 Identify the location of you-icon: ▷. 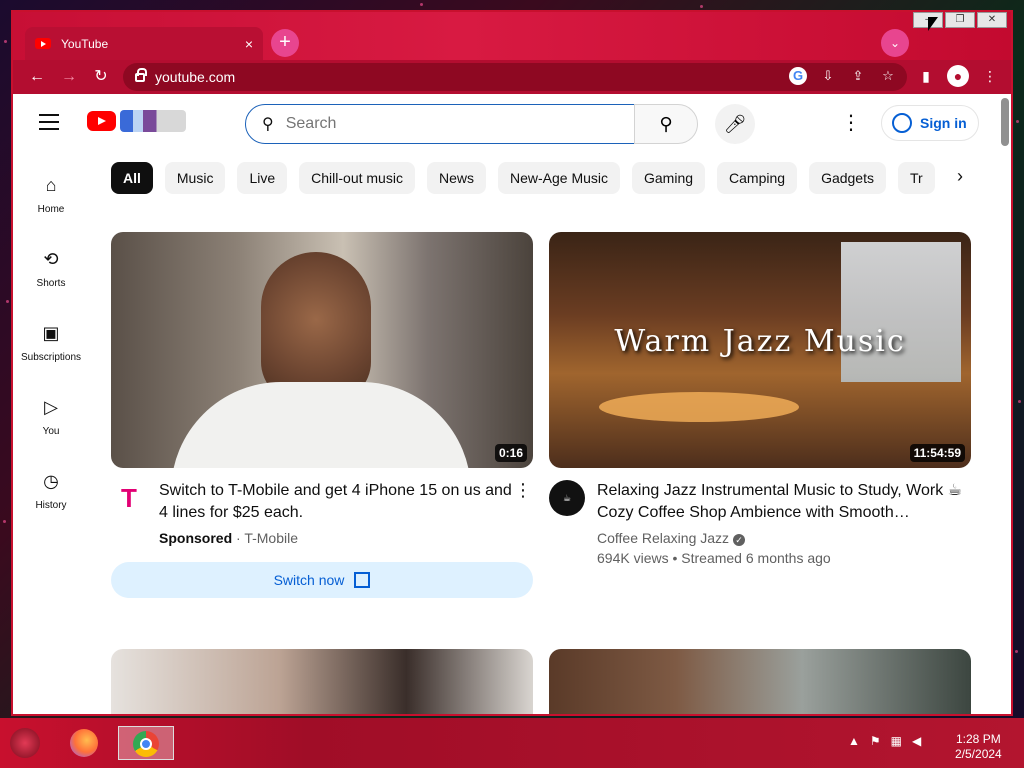
(51, 407).